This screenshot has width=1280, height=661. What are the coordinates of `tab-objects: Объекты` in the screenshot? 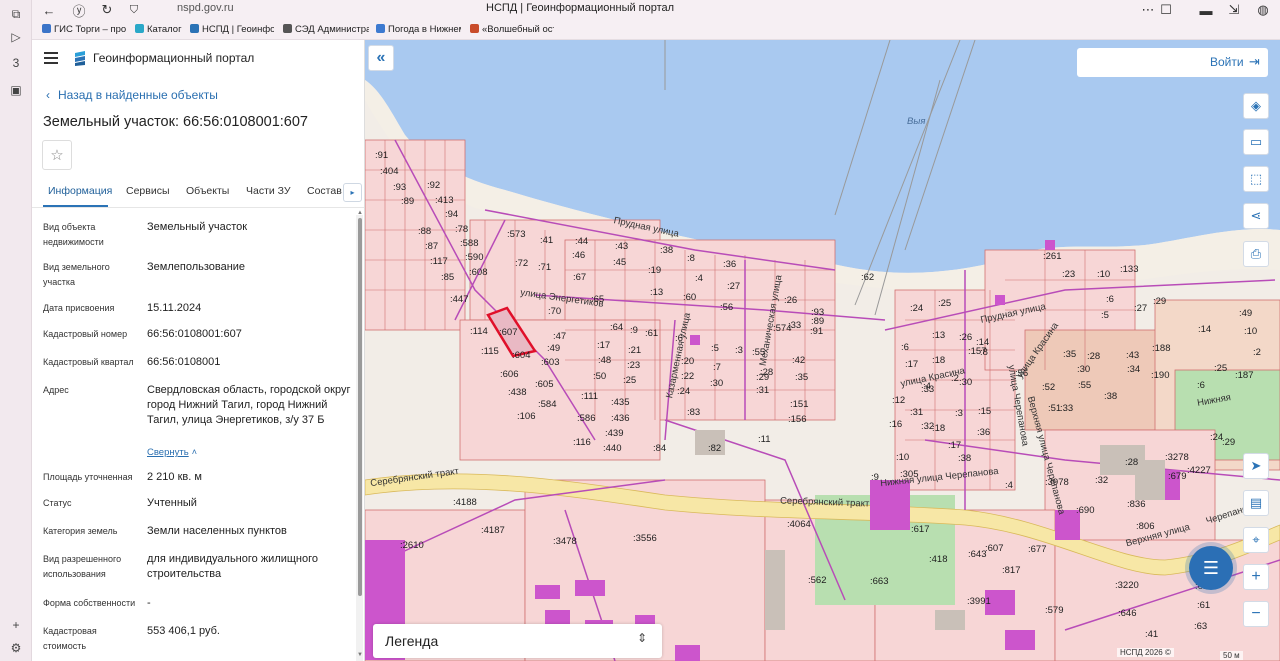 It's located at (207, 191).